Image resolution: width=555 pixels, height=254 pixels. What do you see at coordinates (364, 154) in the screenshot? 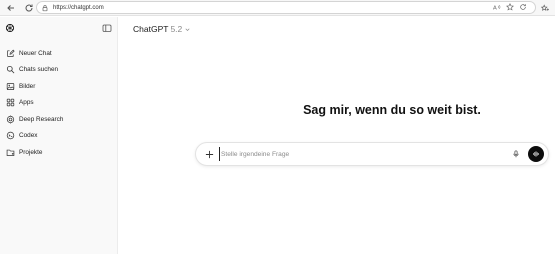
I see `prompt-input` at bounding box center [364, 154].